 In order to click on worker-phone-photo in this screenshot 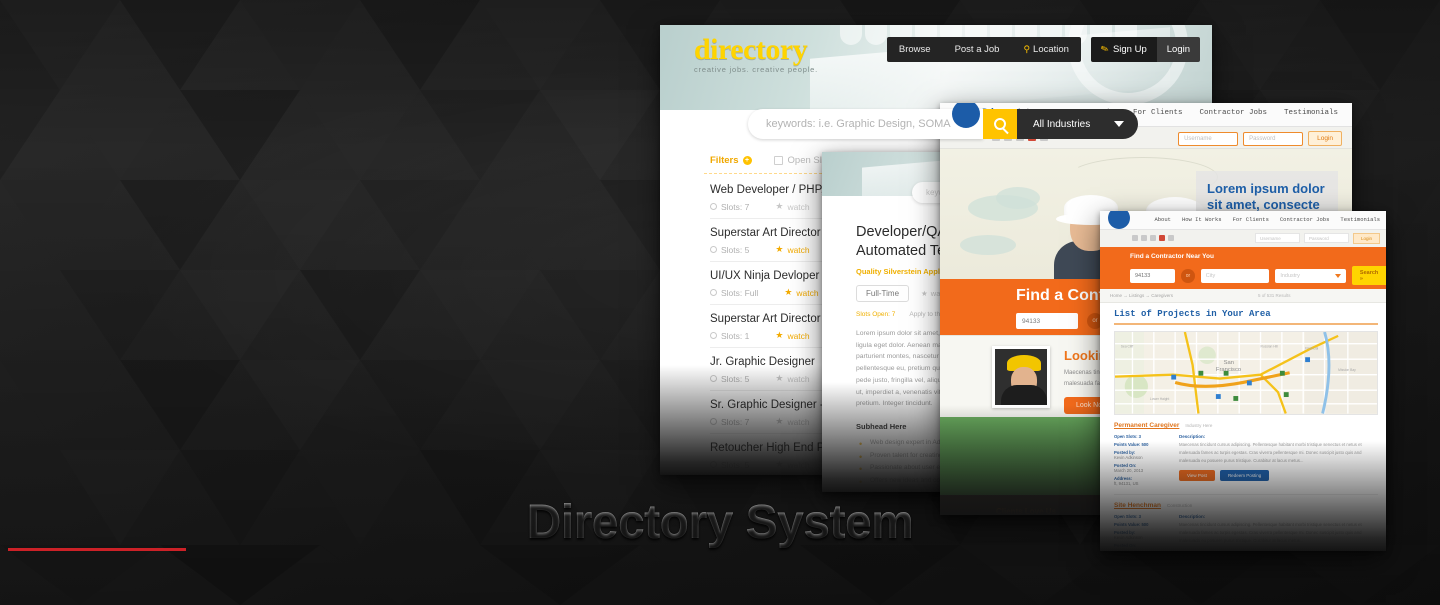, I will do `click(1021, 377)`.